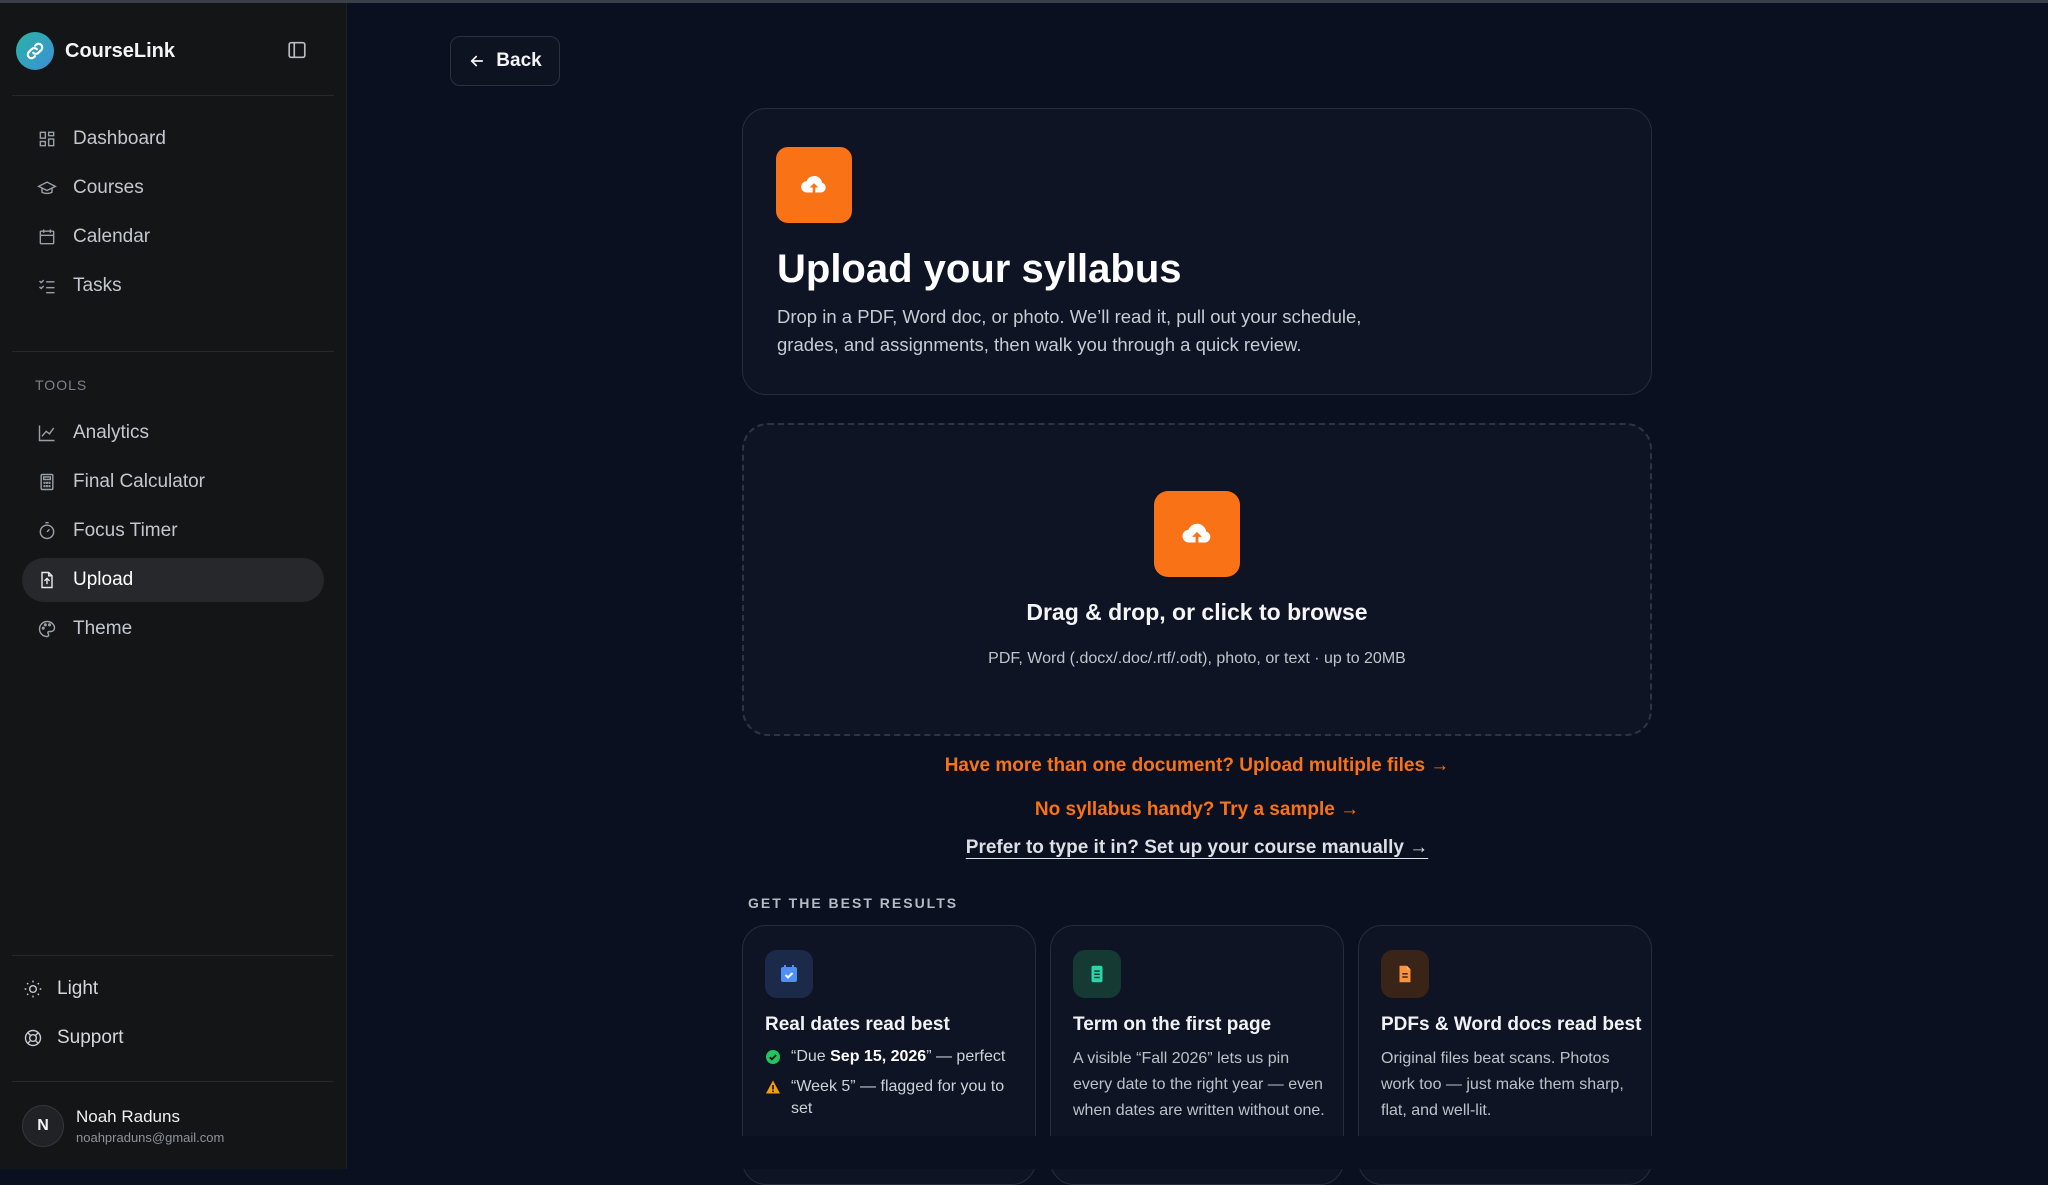 The image size is (2048, 1185). Describe the element at coordinates (97, 285) in the screenshot. I see `sidebar-item-label: Tasks` at that location.